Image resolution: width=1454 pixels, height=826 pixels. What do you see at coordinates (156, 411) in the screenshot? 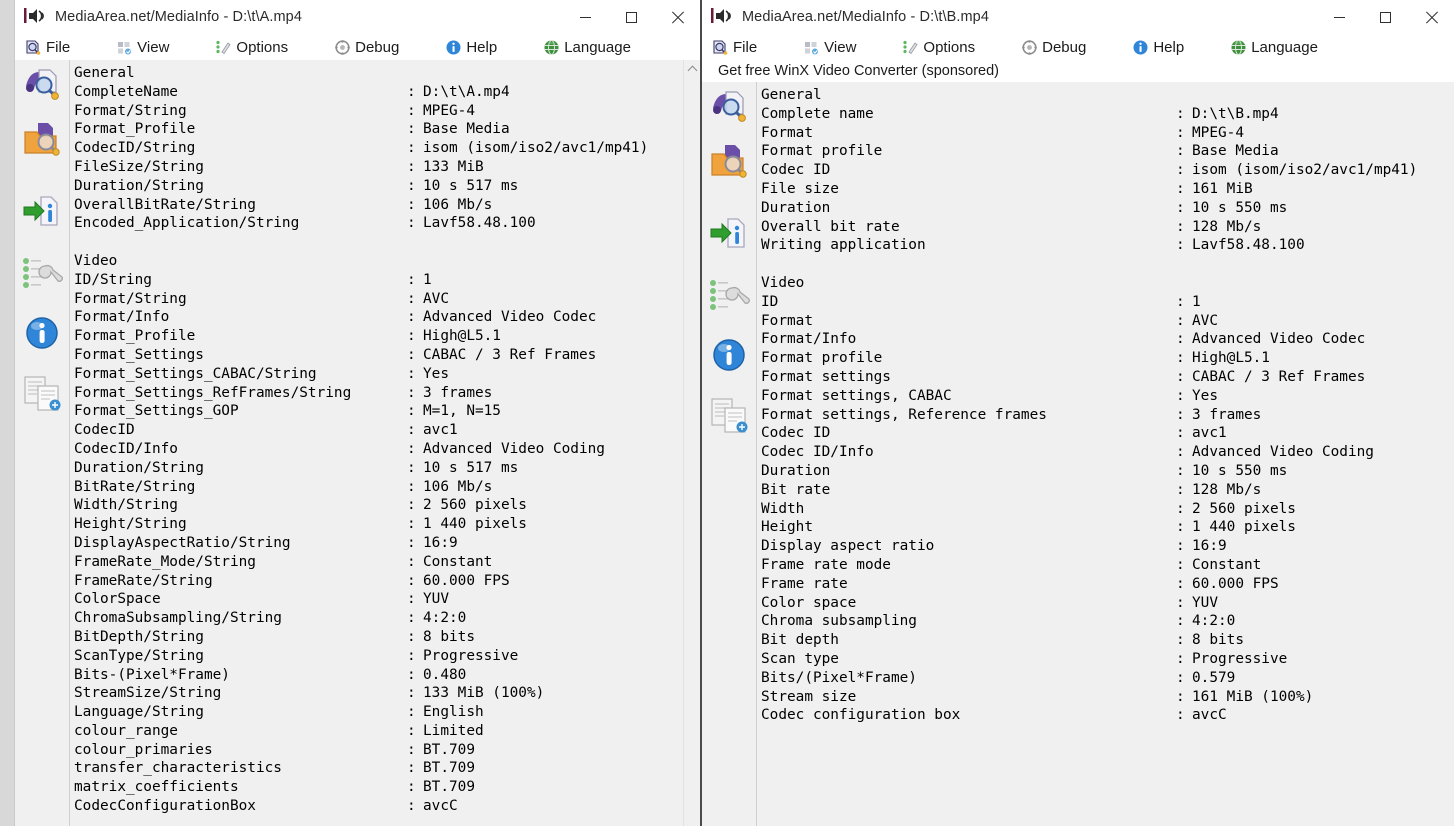
I see `report-row-key: Format_Settings_GOP` at bounding box center [156, 411].